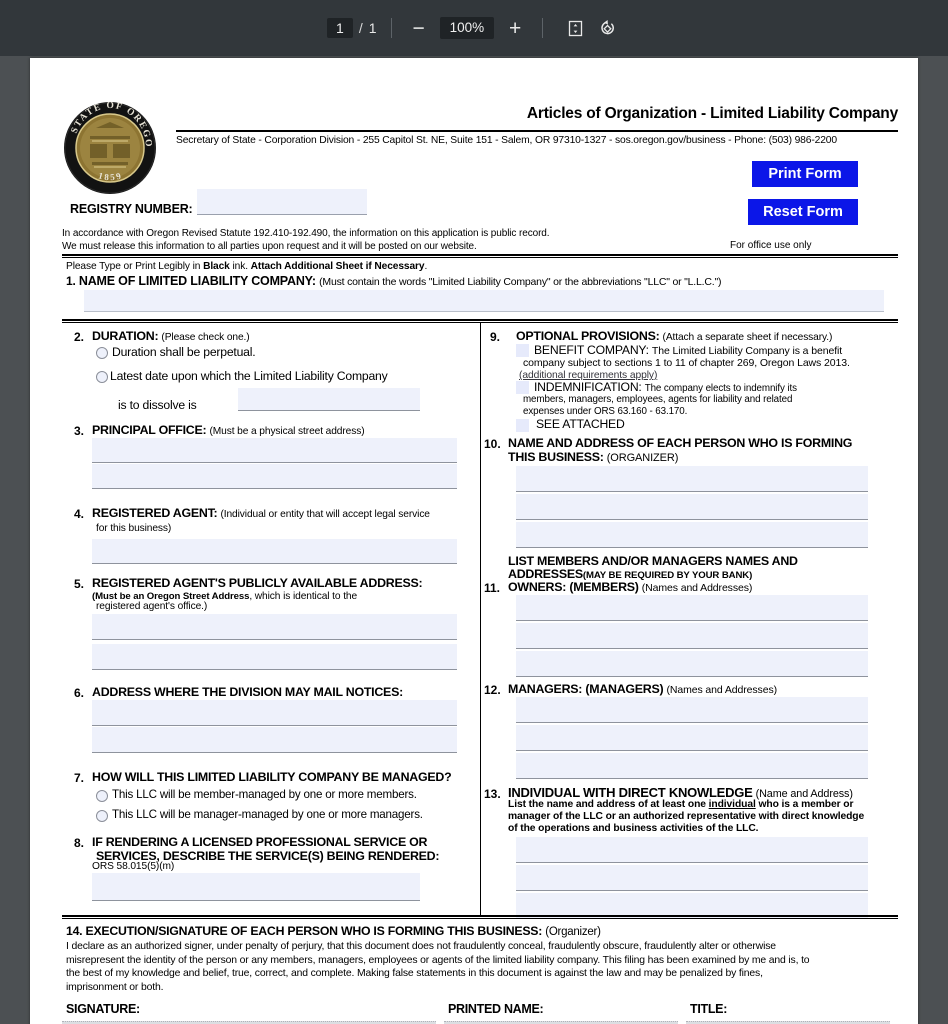 Image resolution: width=948 pixels, height=1024 pixels. I want to click on q7-number: 7., so click(79, 778).